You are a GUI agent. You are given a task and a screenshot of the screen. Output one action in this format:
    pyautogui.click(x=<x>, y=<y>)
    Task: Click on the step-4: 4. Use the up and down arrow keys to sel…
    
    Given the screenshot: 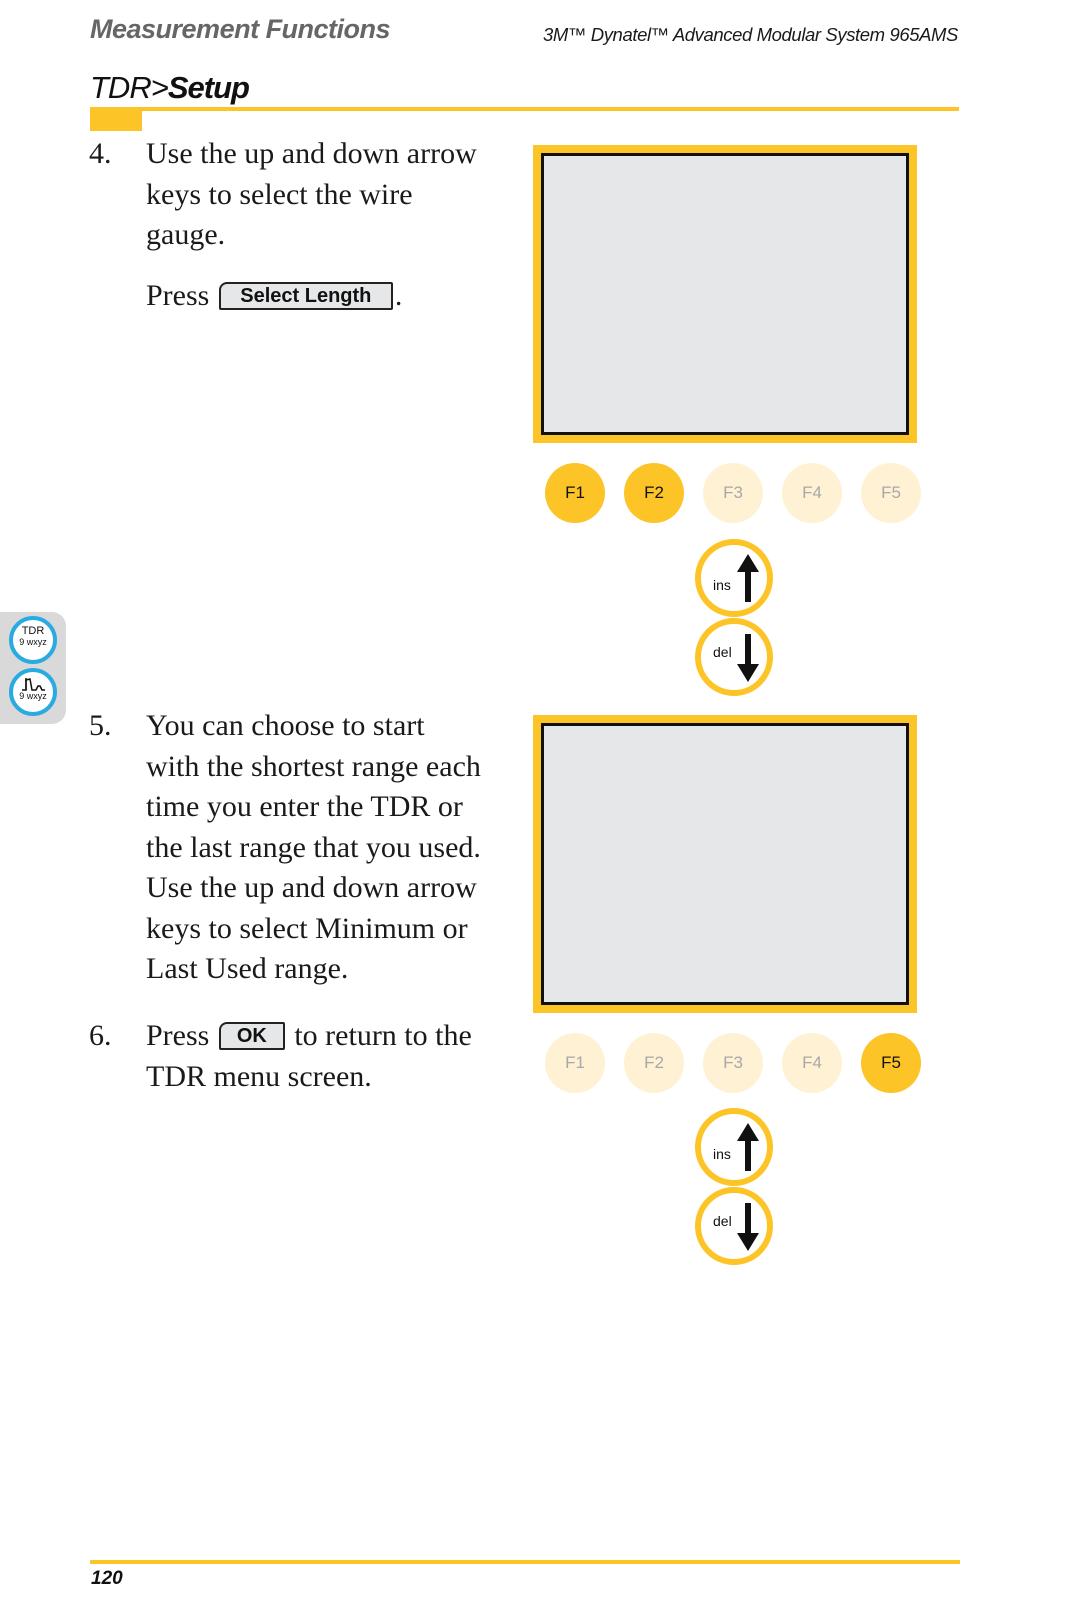 What is the action you would take?
    pyautogui.click(x=304, y=234)
    